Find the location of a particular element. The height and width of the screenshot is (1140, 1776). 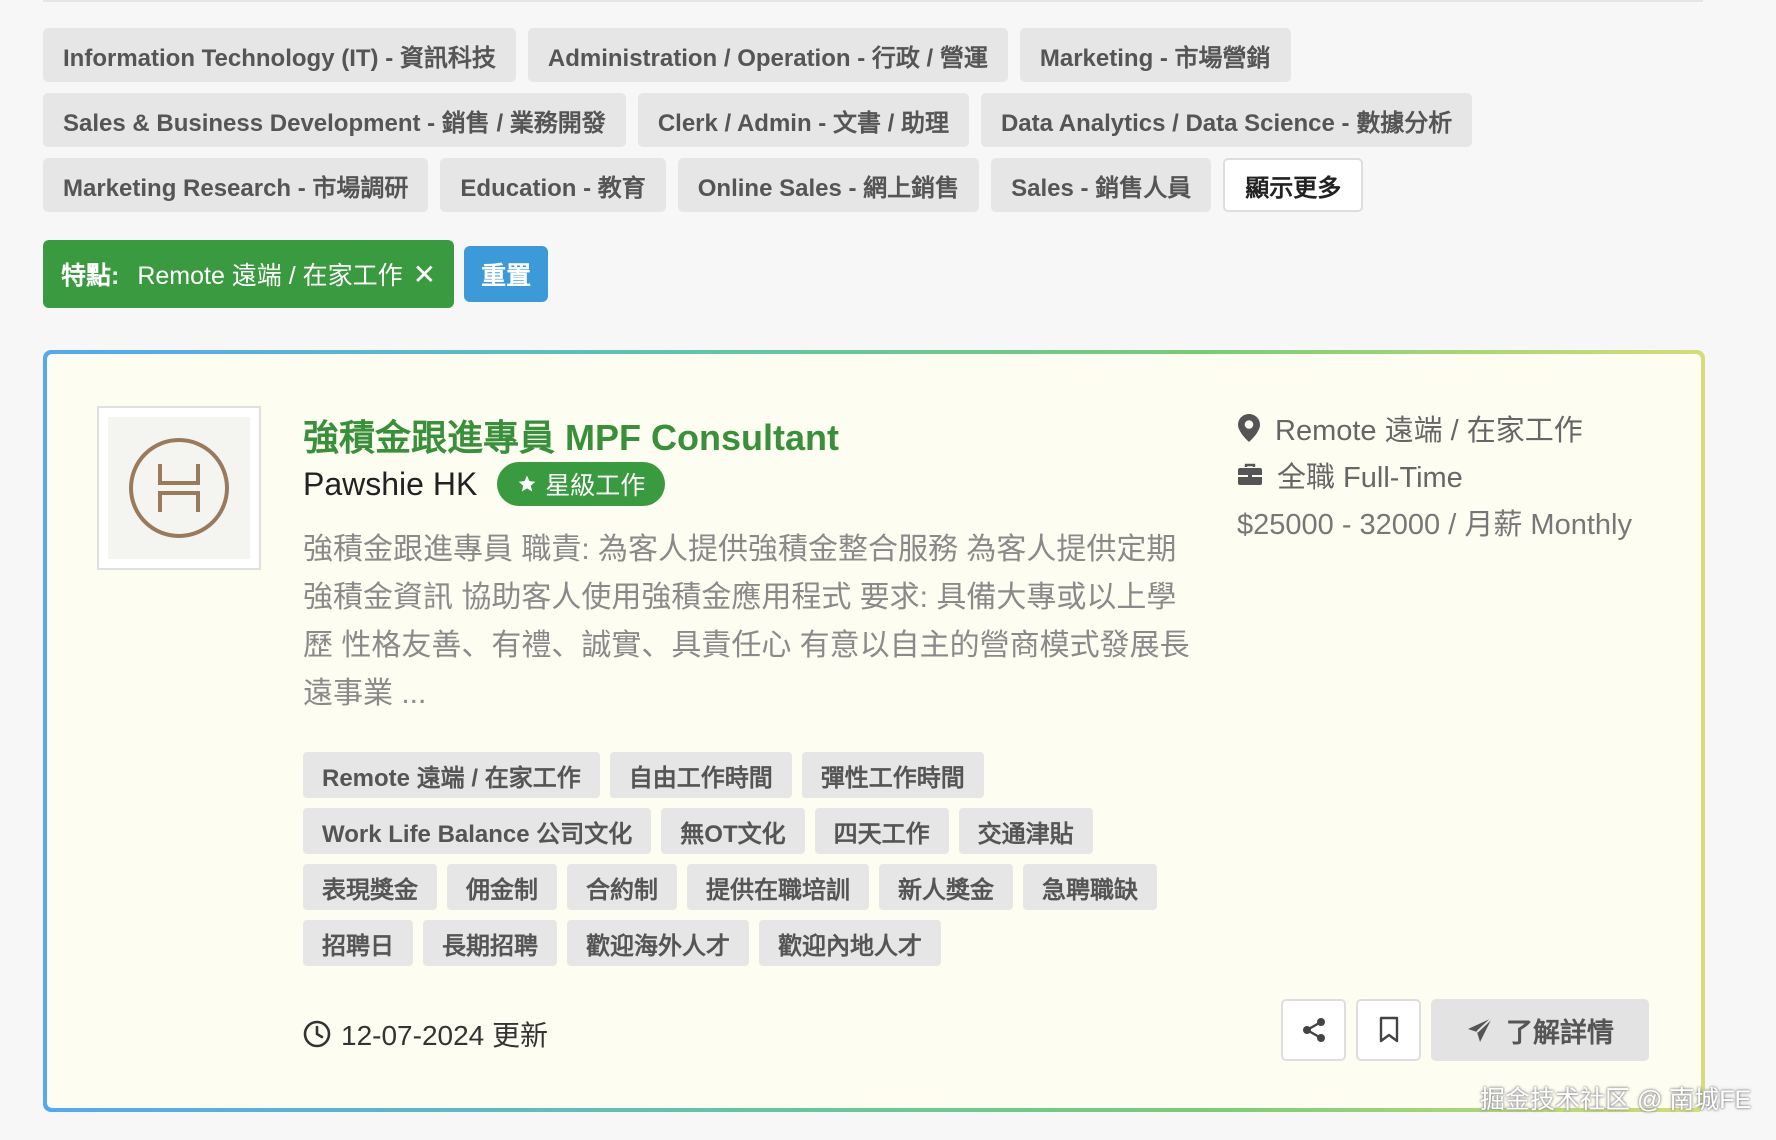

job-tag: 合約制 is located at coordinates (622, 887).